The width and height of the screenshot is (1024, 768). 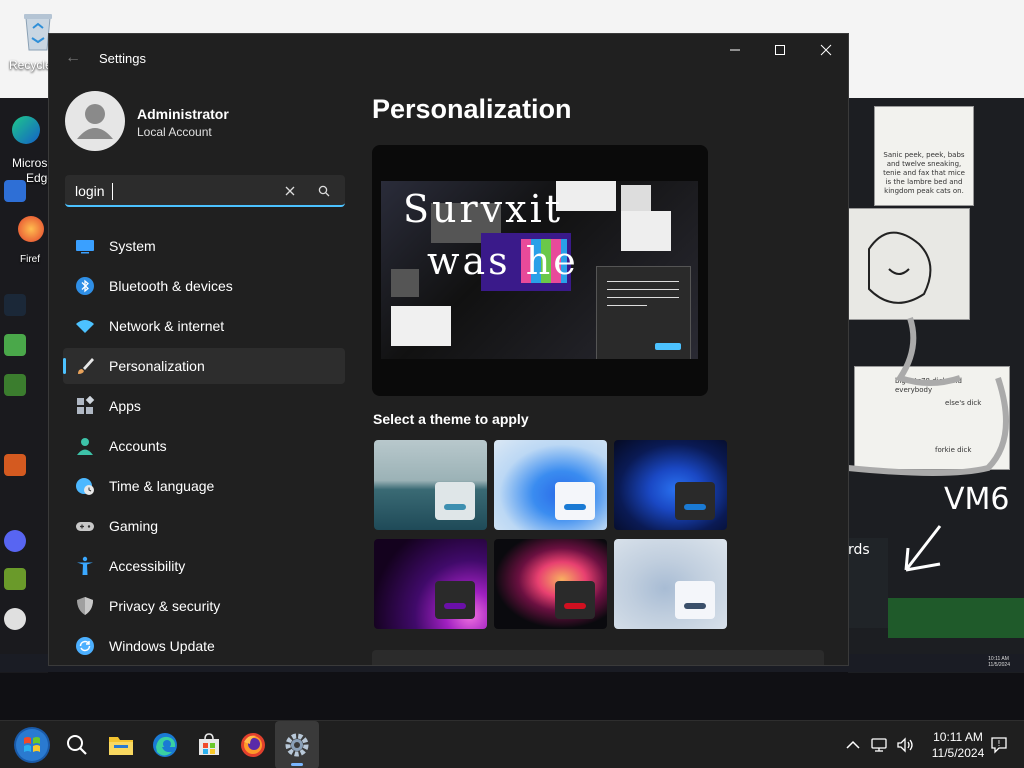 I want to click on scribble-lines, so click(x=928, y=396).